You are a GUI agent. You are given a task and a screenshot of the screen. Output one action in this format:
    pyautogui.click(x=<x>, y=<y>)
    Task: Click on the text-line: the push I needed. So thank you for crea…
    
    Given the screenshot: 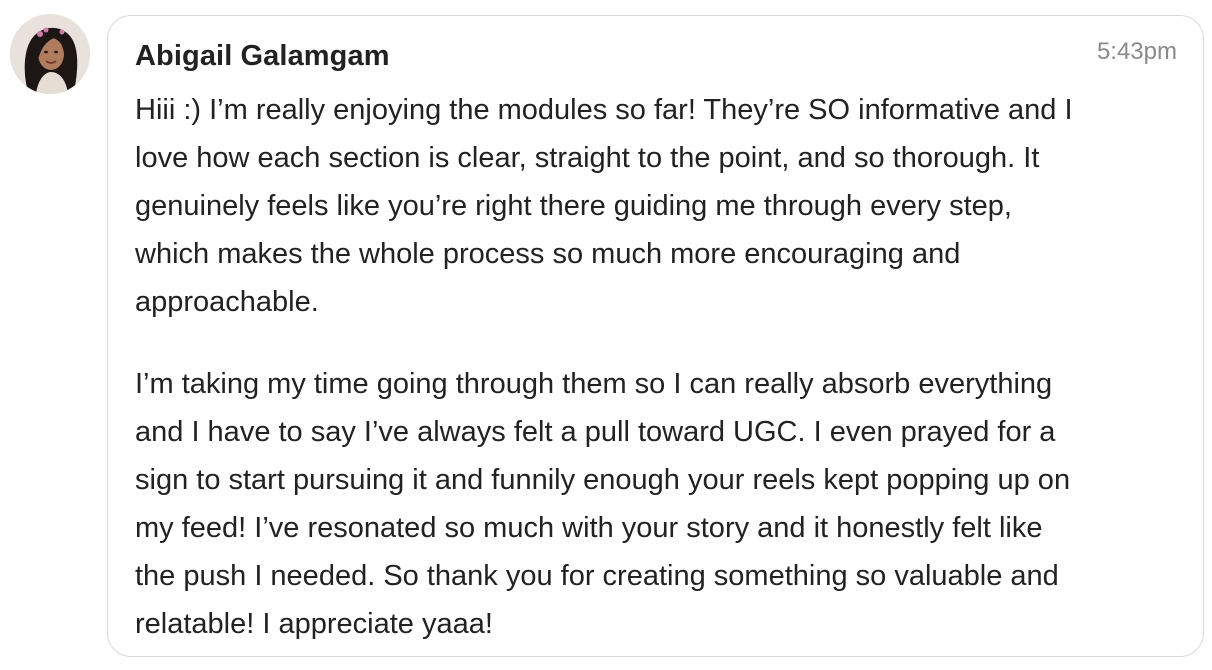 What is the action you would take?
    pyautogui.click(x=597, y=576)
    